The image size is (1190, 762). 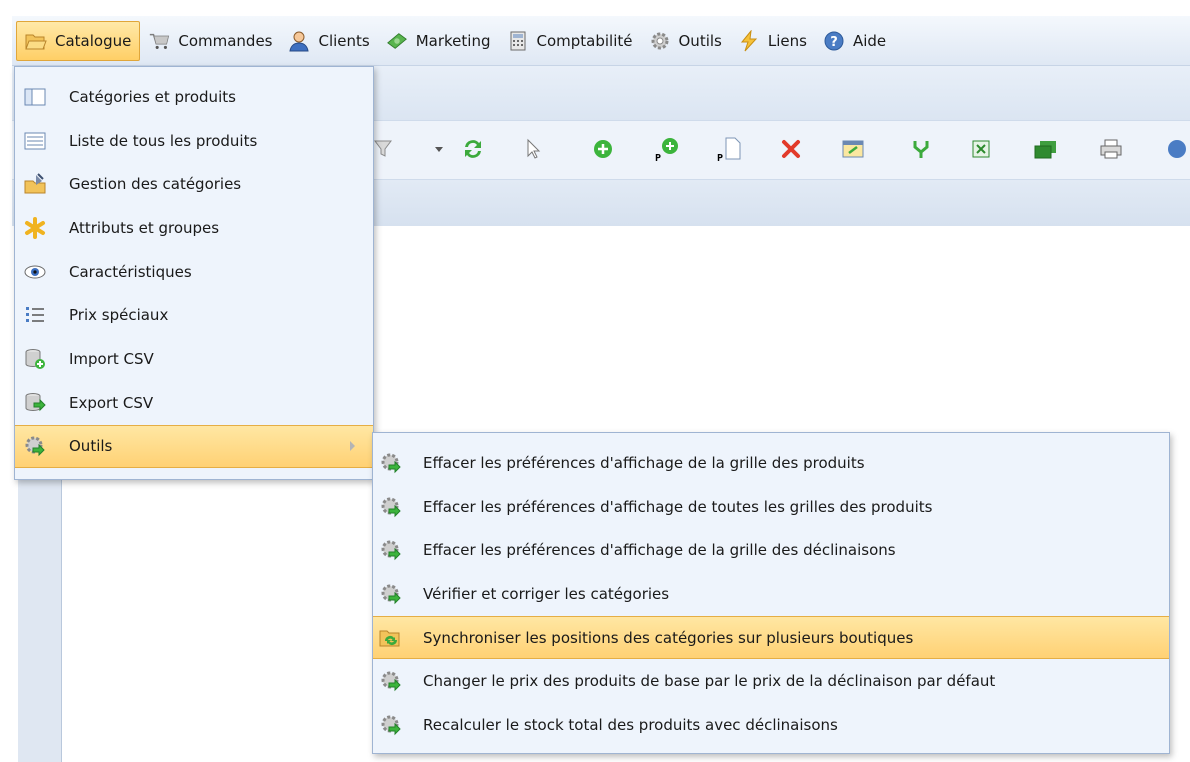 I want to click on menu-marketing: Marketing, so click(x=438, y=41).